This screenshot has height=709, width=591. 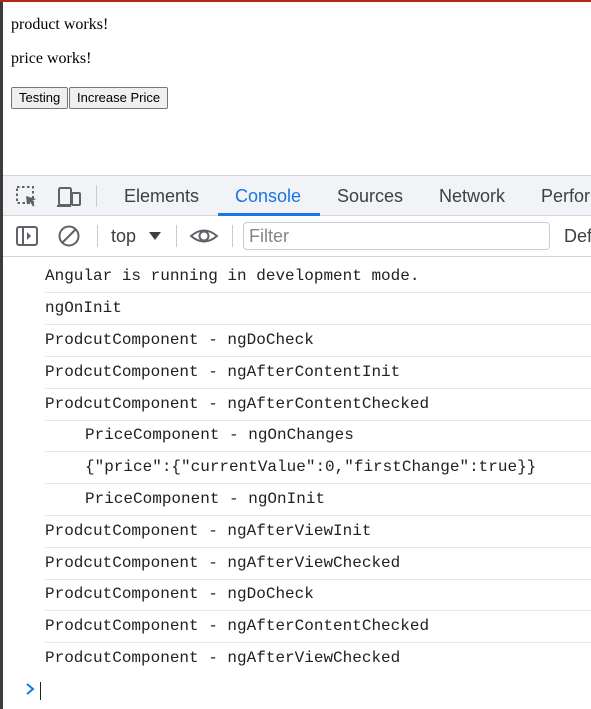 I want to click on console-message: ProdcutComponent - ngAfterContentInit, so click(x=318, y=373).